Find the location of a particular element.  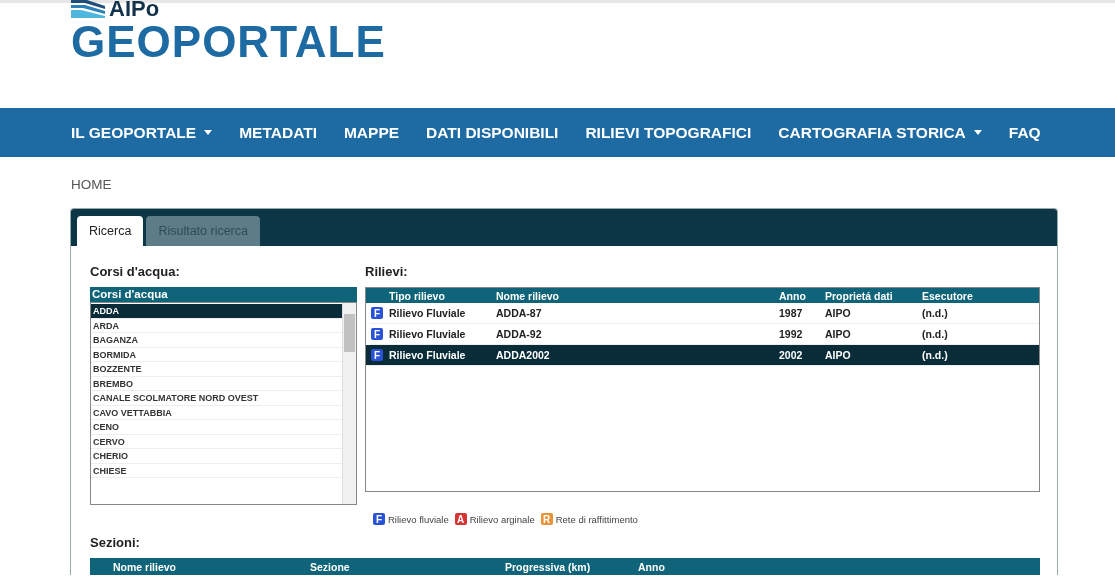

nav-link: IL GEOPORTALE is located at coordinates (142, 132).